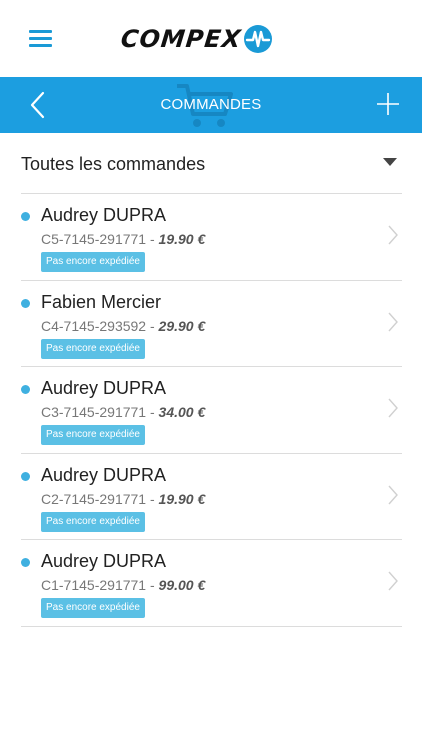 This screenshot has height=750, width=422. What do you see at coordinates (182, 585) in the screenshot?
I see `order-price: 99.00 €` at bounding box center [182, 585].